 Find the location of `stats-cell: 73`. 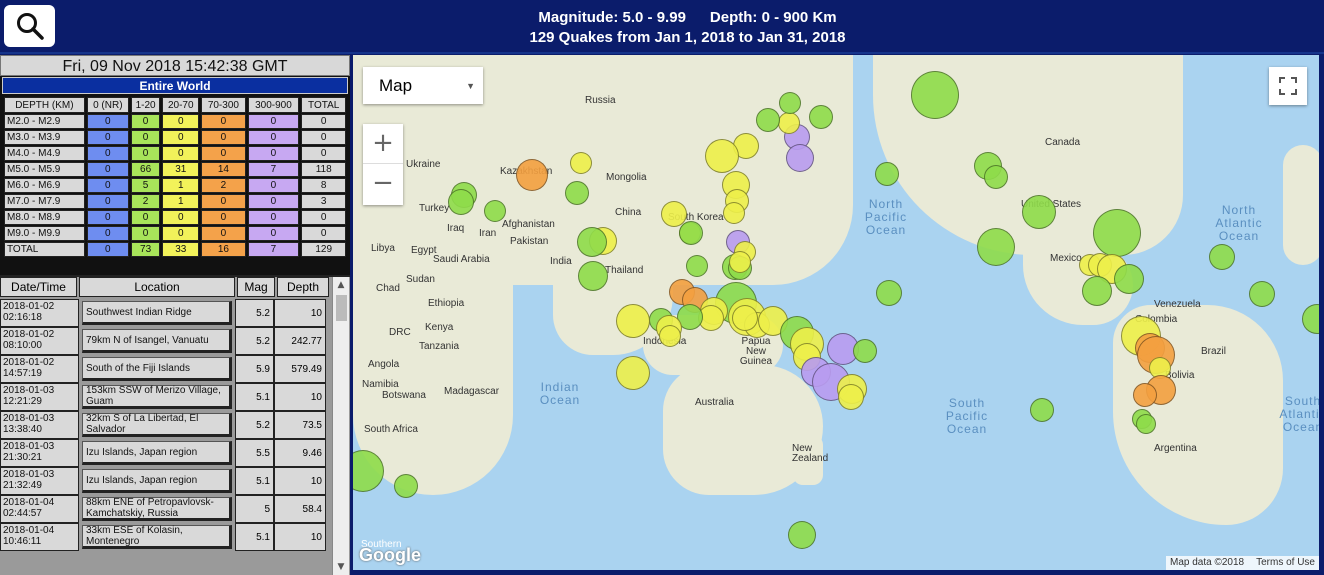

stats-cell: 73 is located at coordinates (145, 249).